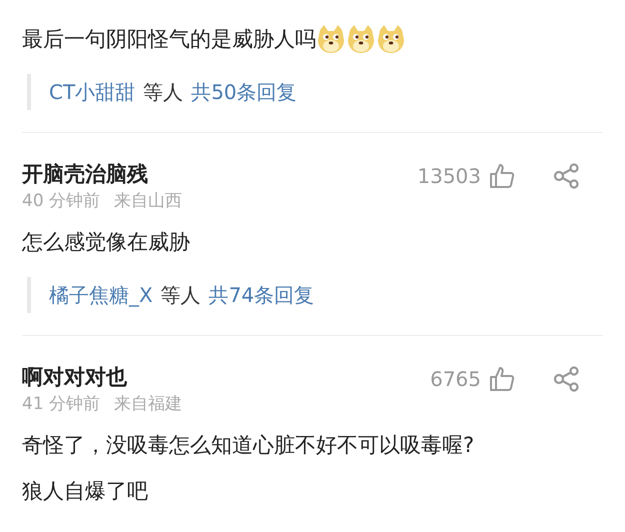 The width and height of the screenshot is (625, 532). What do you see at coordinates (106, 242) in the screenshot?
I see `comment-text: 怎么感觉像在威胁` at bounding box center [106, 242].